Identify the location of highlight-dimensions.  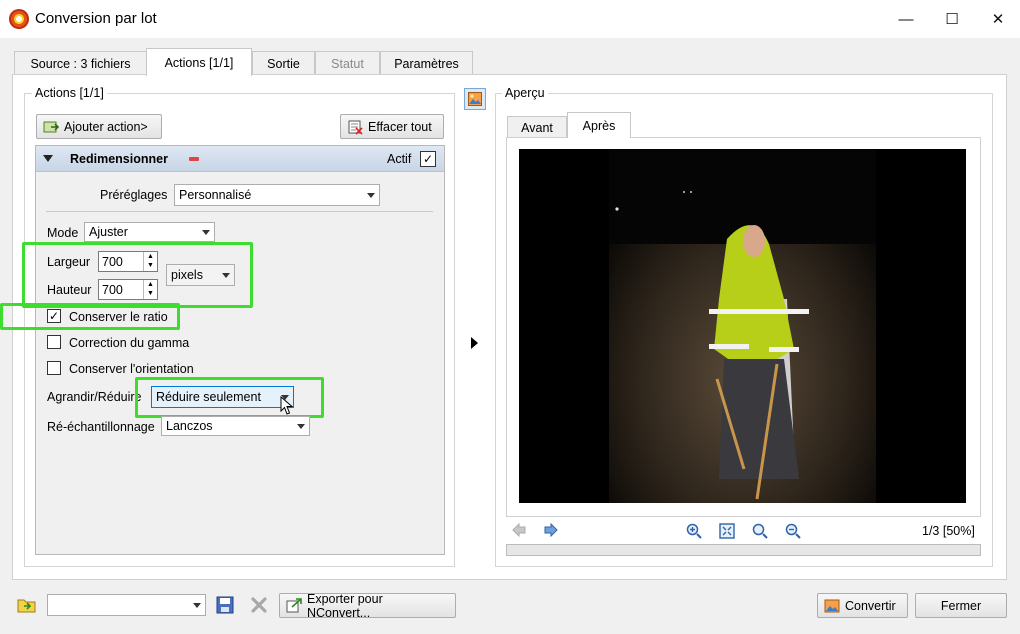
(137, 275).